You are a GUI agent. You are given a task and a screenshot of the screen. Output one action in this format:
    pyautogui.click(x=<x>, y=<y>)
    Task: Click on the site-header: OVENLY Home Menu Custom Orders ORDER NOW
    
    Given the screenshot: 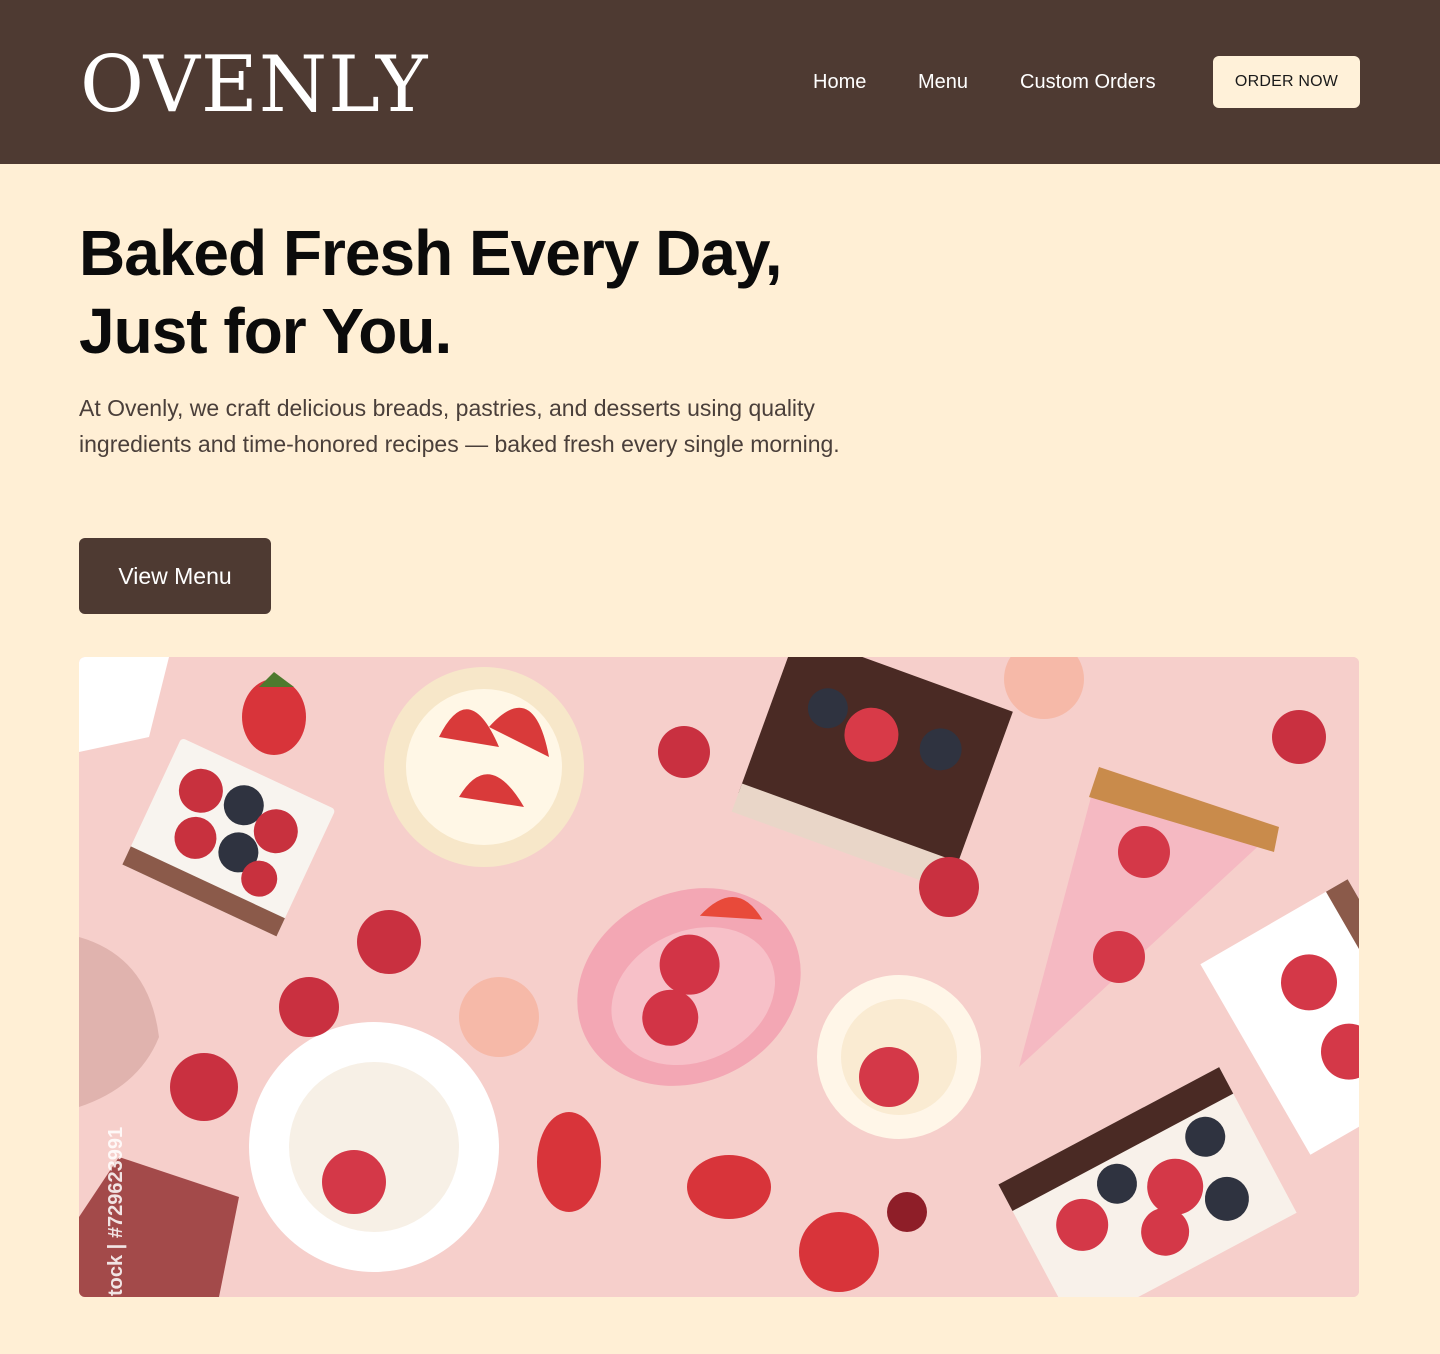 What is the action you would take?
    pyautogui.click(x=720, y=82)
    